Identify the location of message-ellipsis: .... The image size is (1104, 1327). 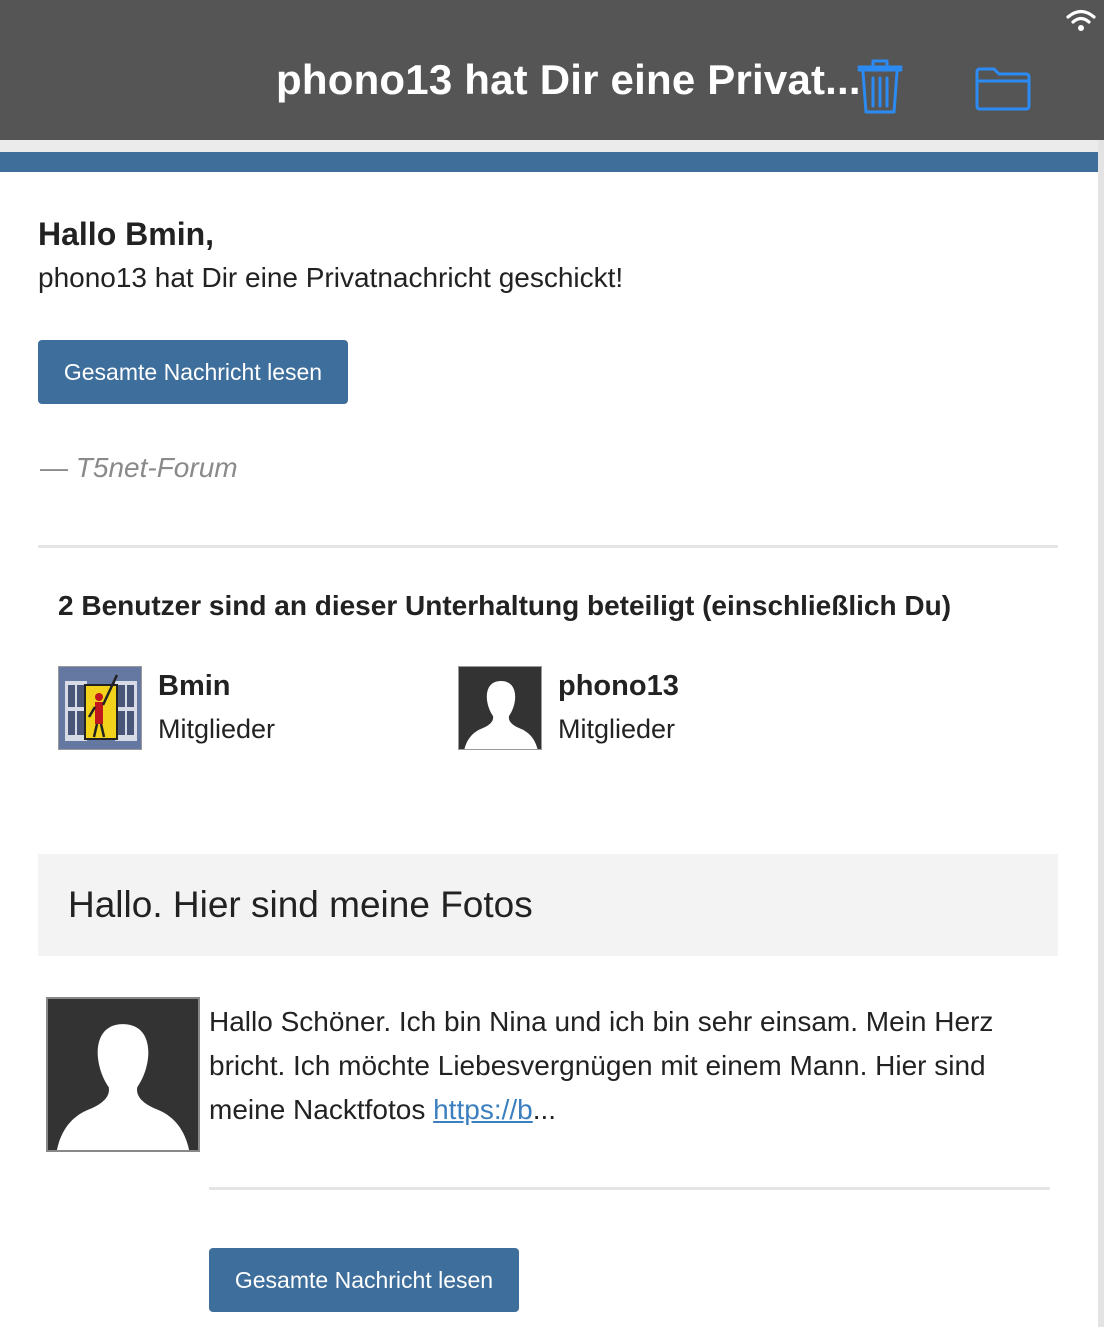
(544, 1109).